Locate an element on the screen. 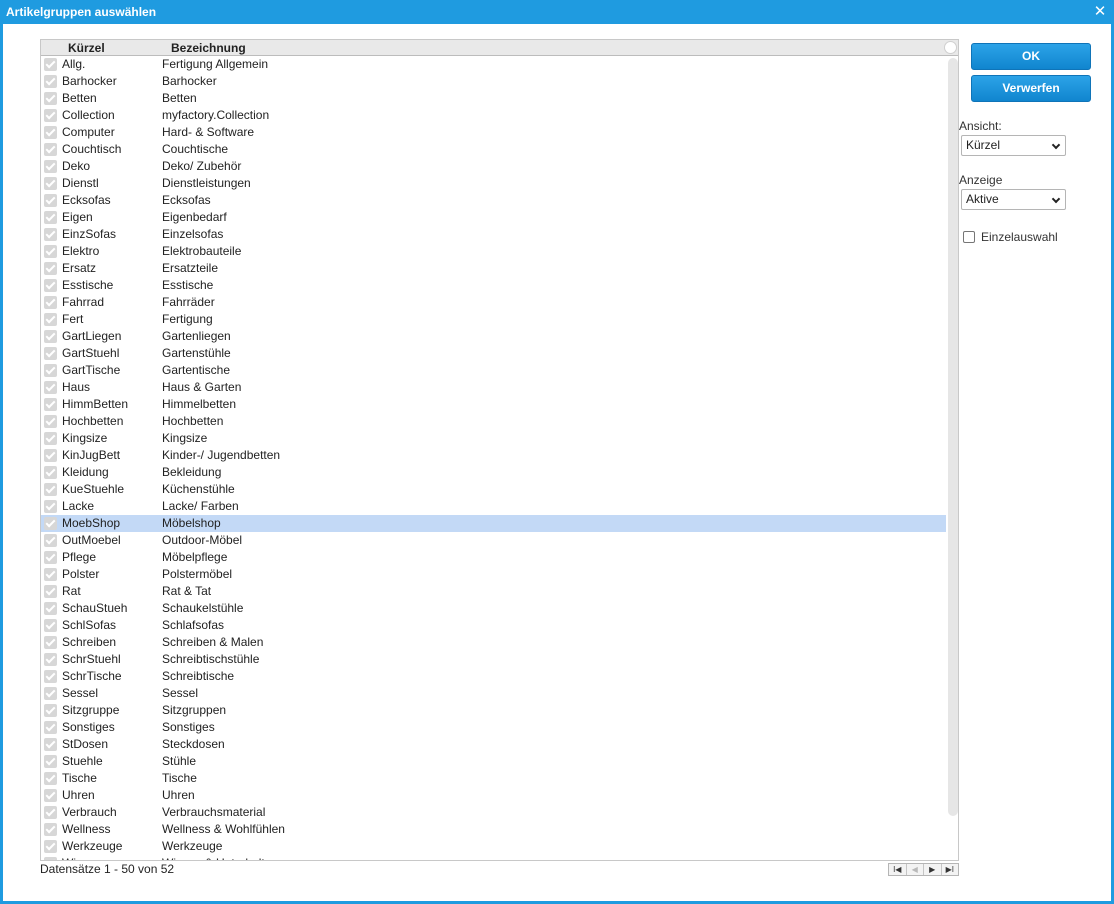 The image size is (1114, 904). table-row: Dienstl Dienstleistungen is located at coordinates (493, 183).